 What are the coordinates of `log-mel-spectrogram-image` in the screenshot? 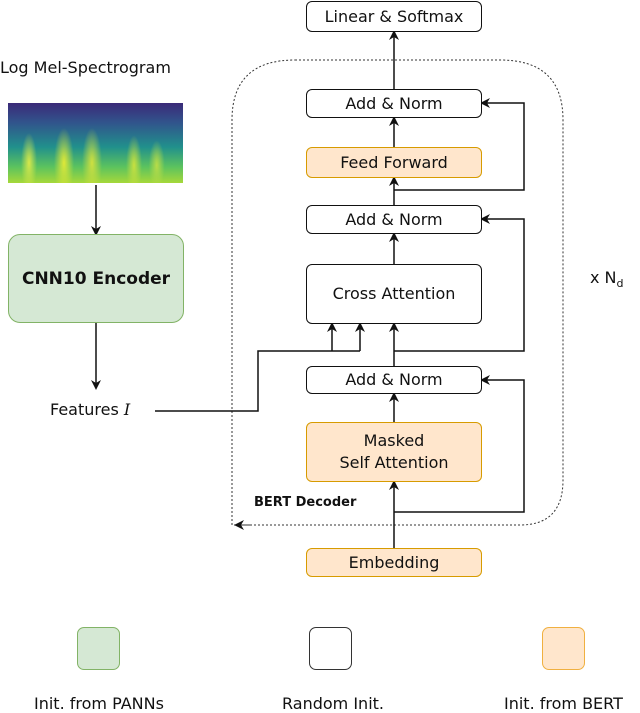 It's located at (95, 143).